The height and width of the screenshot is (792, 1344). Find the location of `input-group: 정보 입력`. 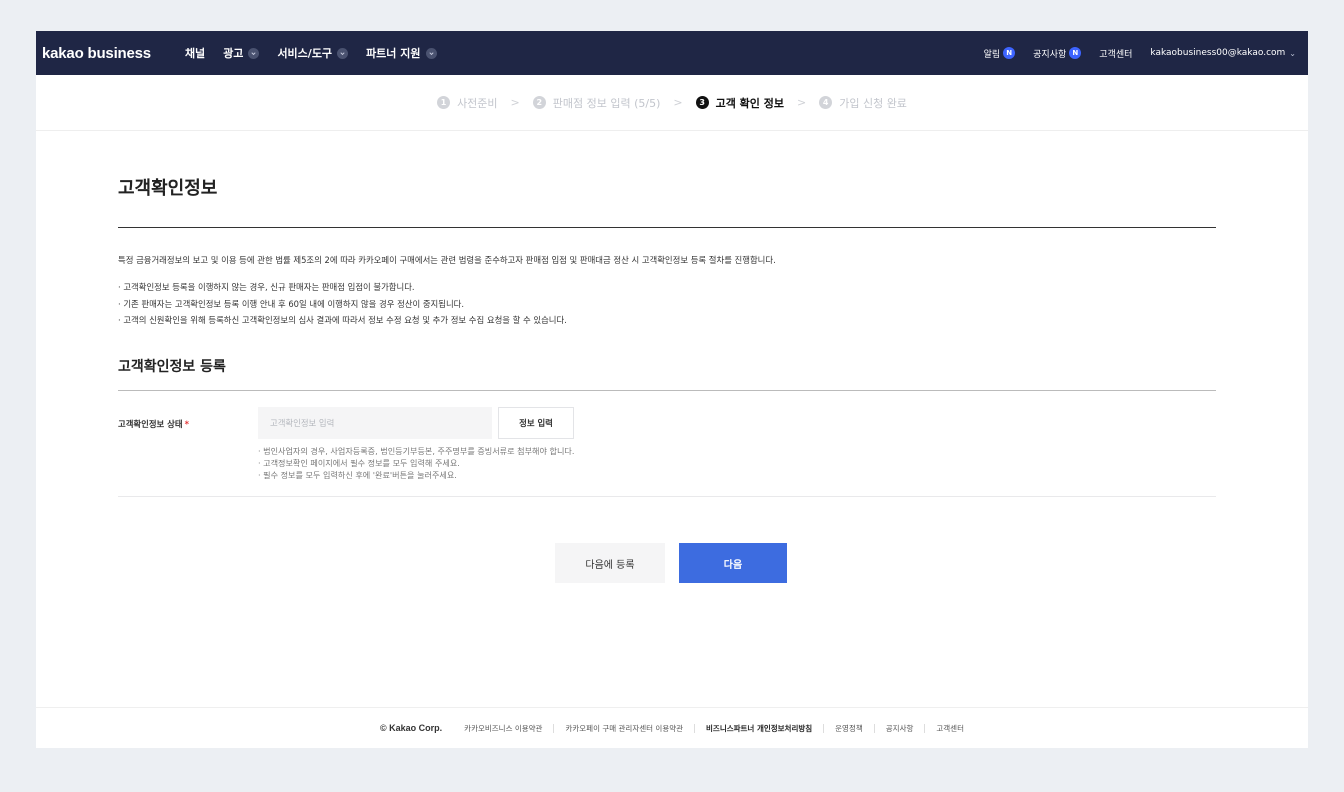

input-group: 정보 입력 is located at coordinates (737, 422).